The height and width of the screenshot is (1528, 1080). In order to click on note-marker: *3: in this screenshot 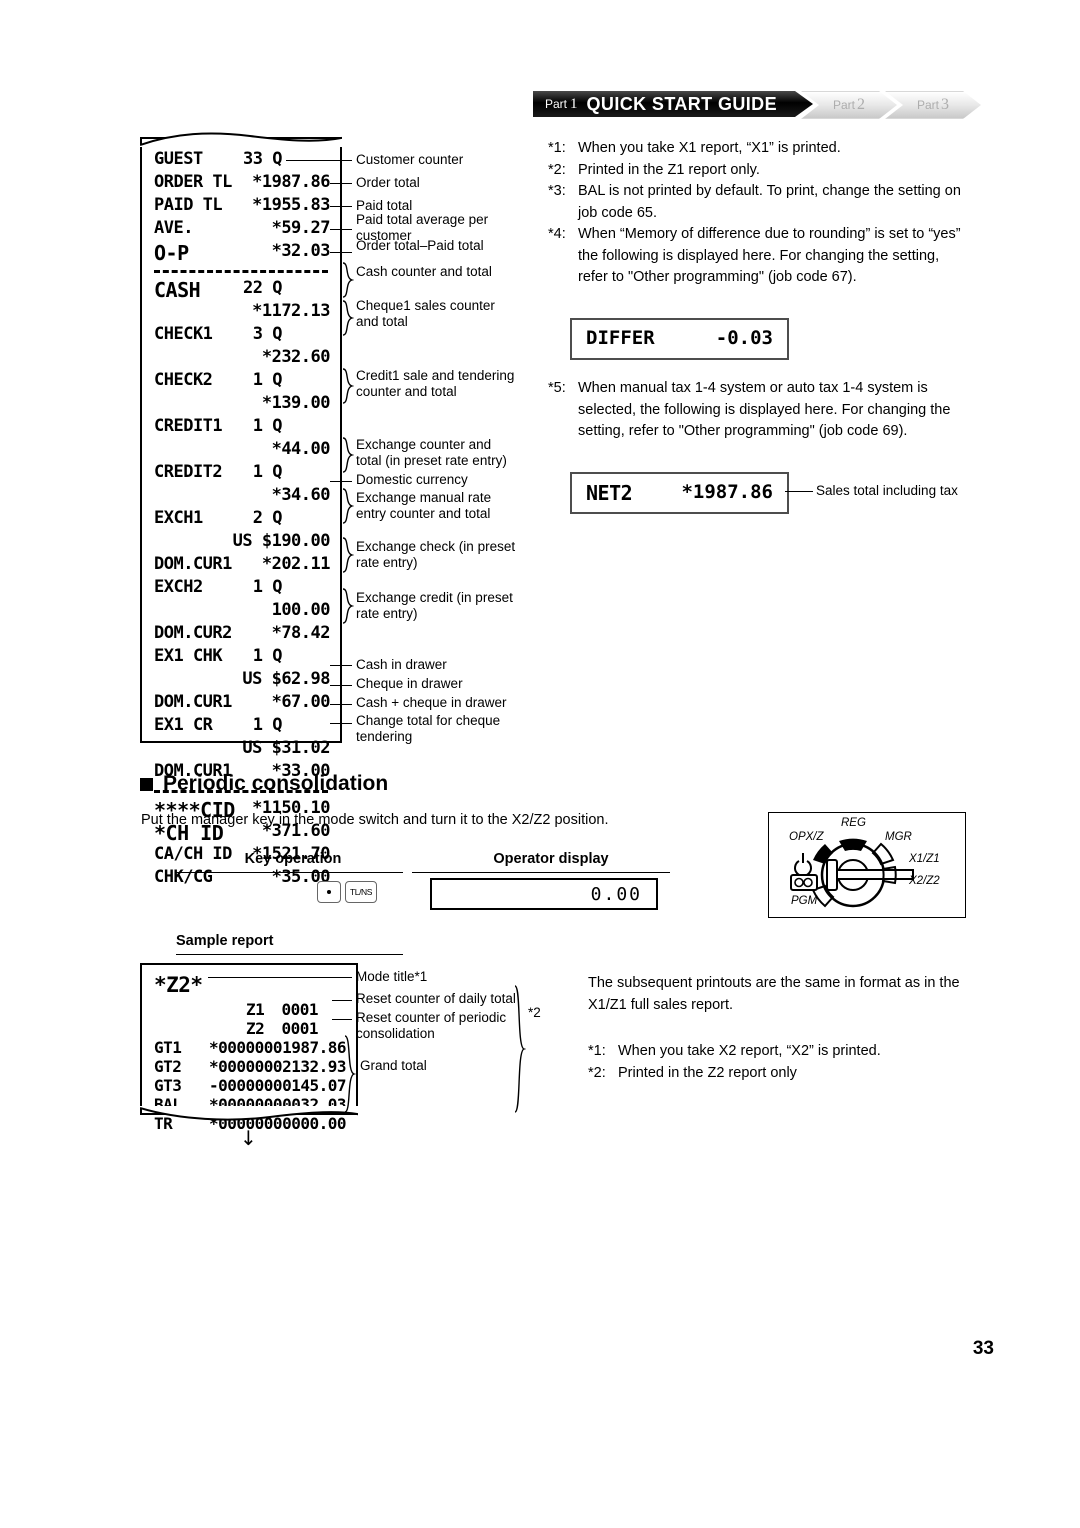, I will do `click(557, 191)`.